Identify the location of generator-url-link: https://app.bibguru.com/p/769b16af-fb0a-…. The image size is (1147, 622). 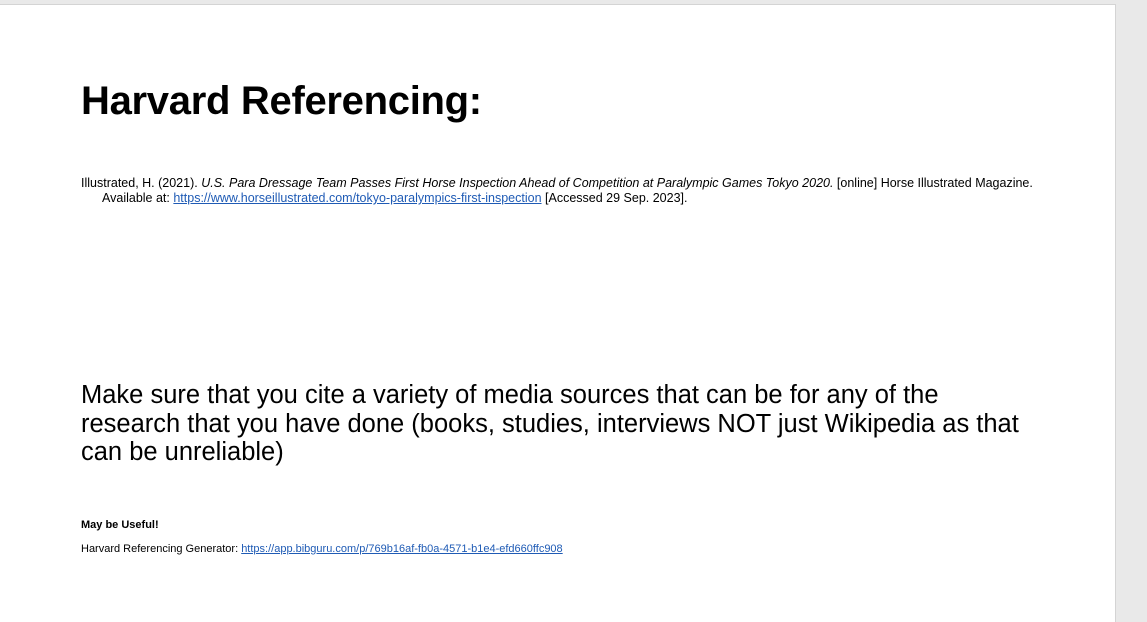
(401, 549).